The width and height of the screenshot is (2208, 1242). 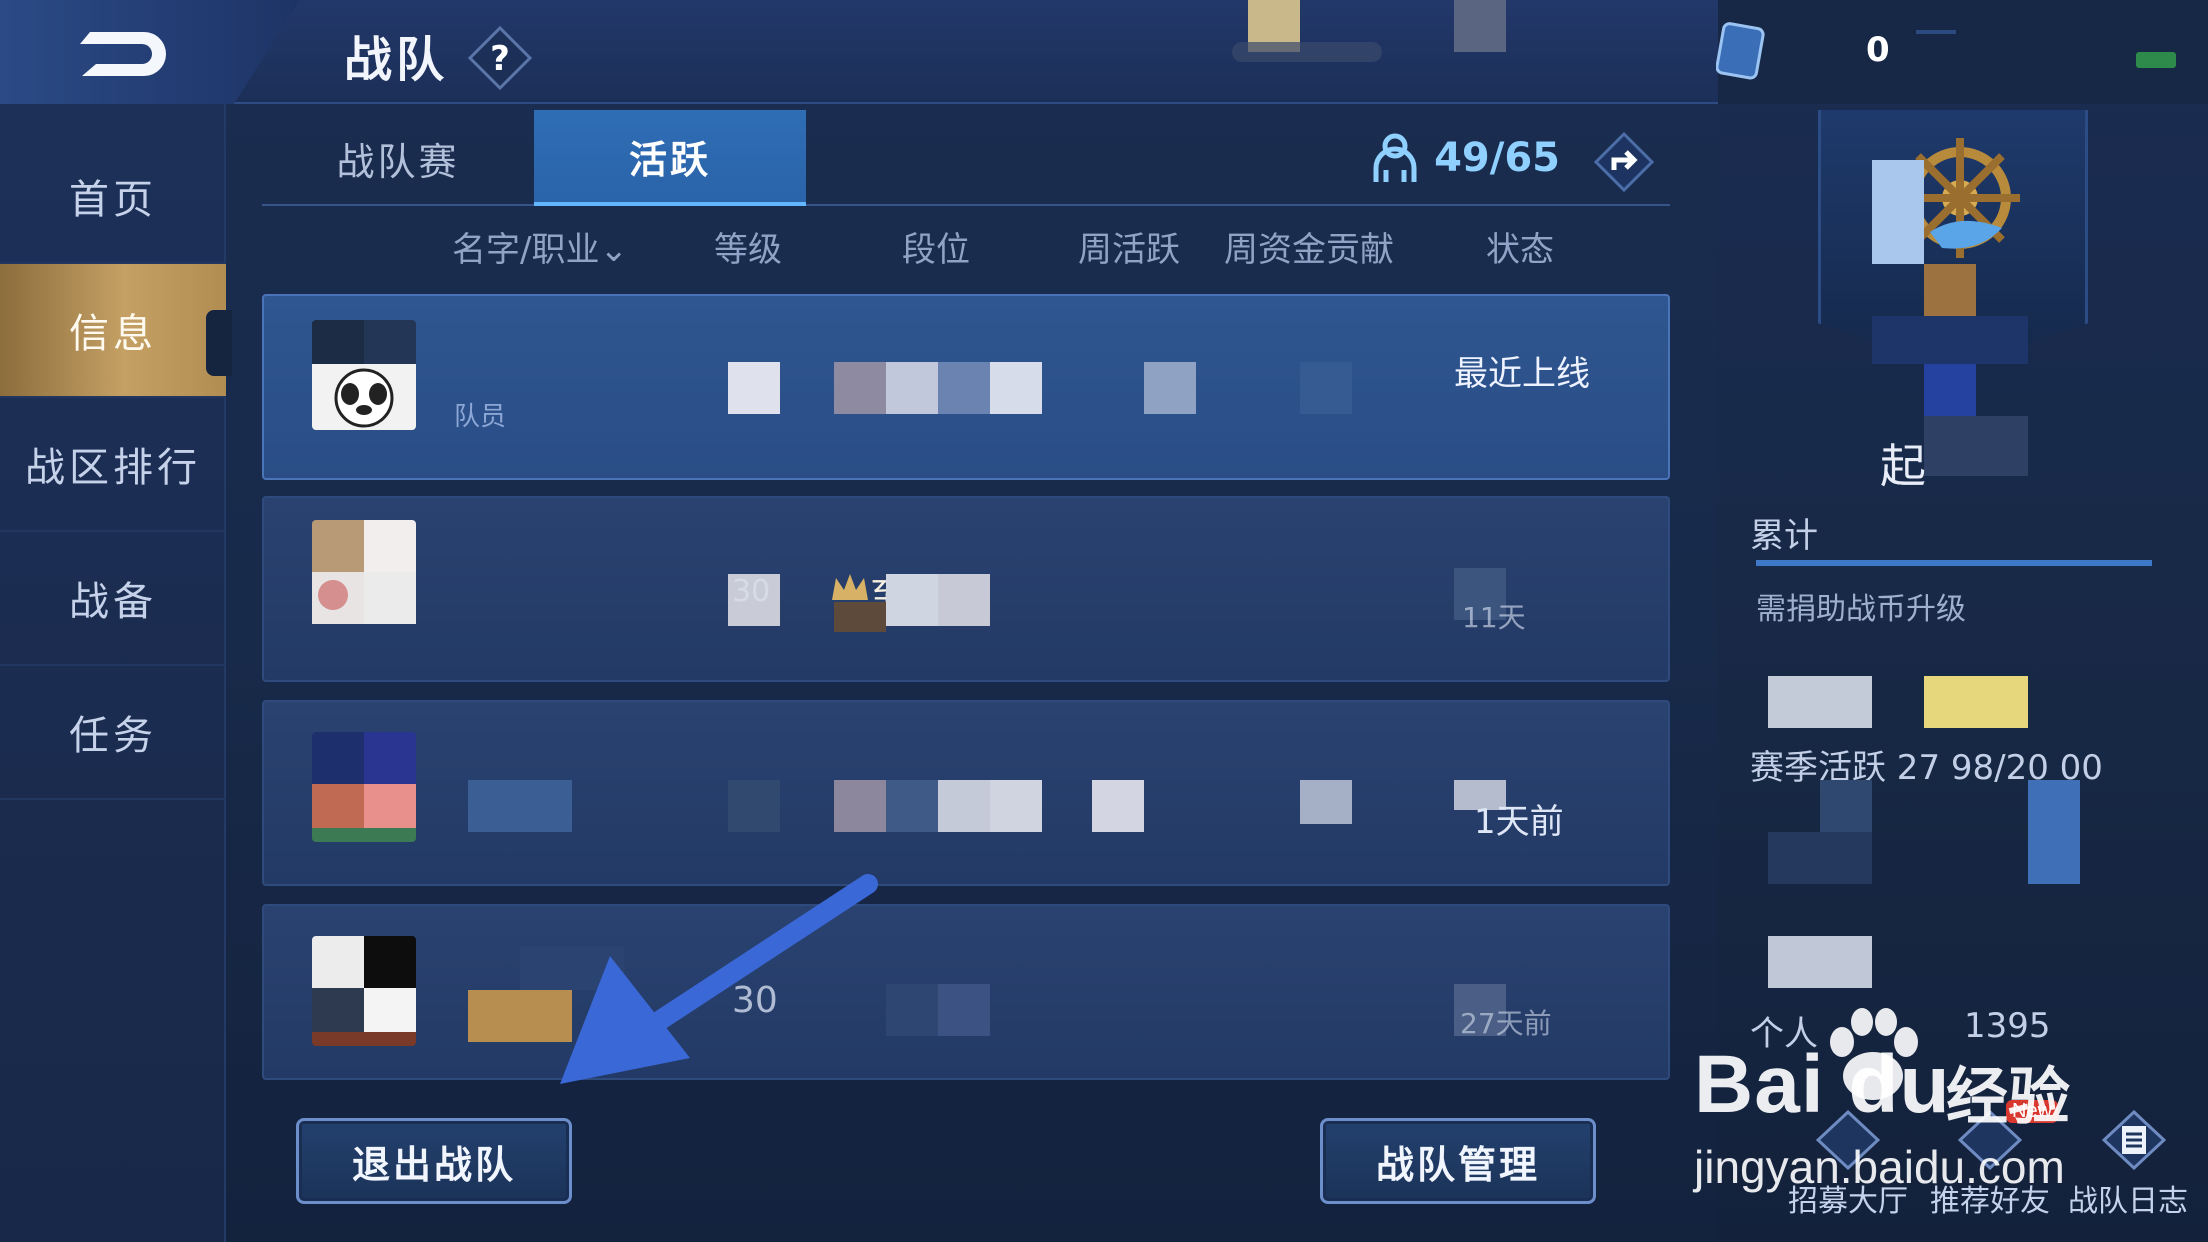 What do you see at coordinates (936, 250) in the screenshot?
I see `col-rank: 段位` at bounding box center [936, 250].